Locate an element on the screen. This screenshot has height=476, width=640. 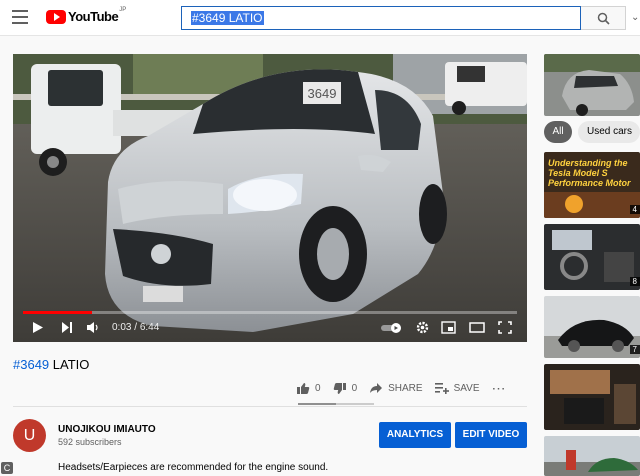
sidebar-video-thumbnail: 8 is located at coordinates (592, 257).